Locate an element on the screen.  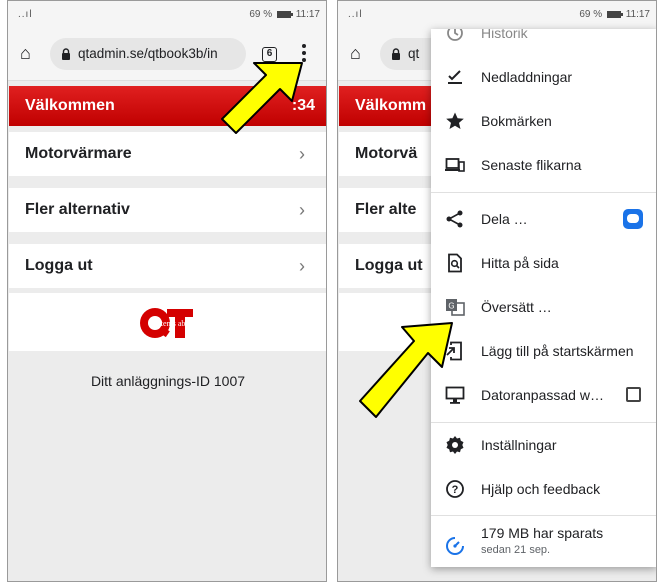
messages-app-icon is located at coordinates (633, 219).